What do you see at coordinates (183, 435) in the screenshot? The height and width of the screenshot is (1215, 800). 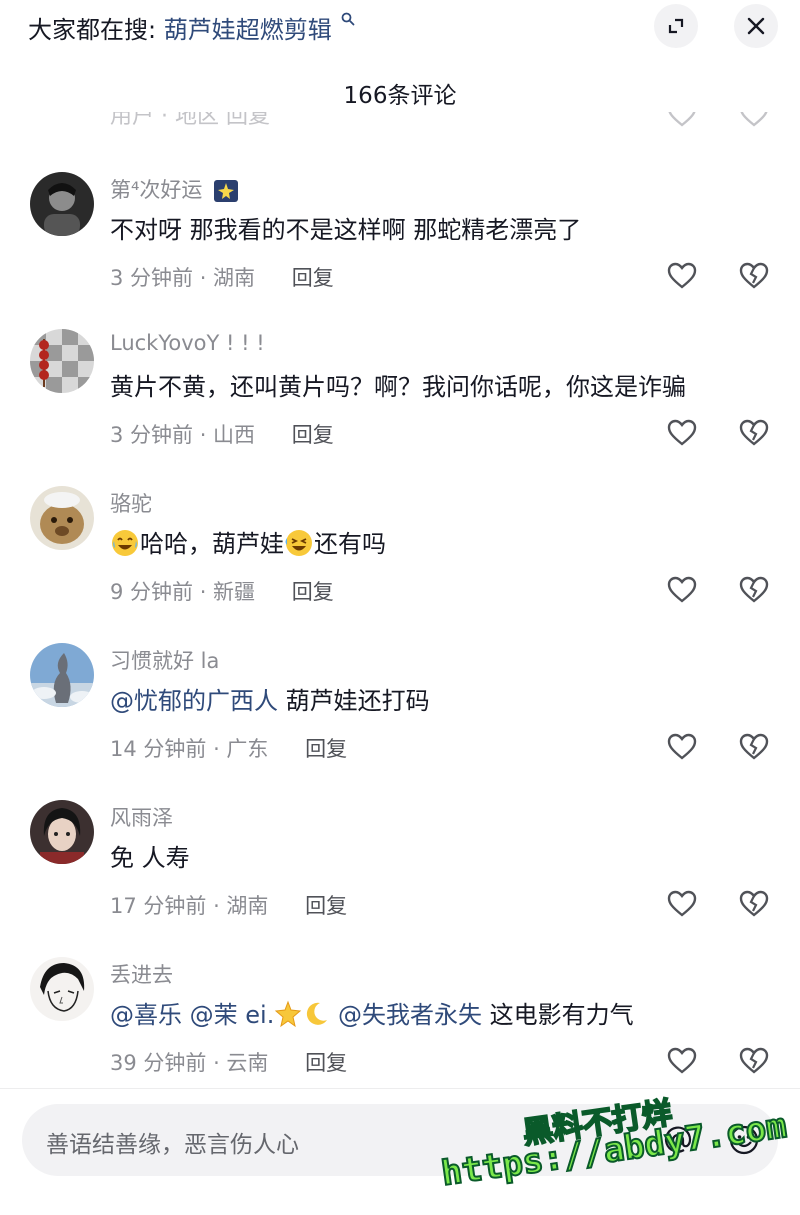 I see `time-location: 3 分钟前 · 山西` at bounding box center [183, 435].